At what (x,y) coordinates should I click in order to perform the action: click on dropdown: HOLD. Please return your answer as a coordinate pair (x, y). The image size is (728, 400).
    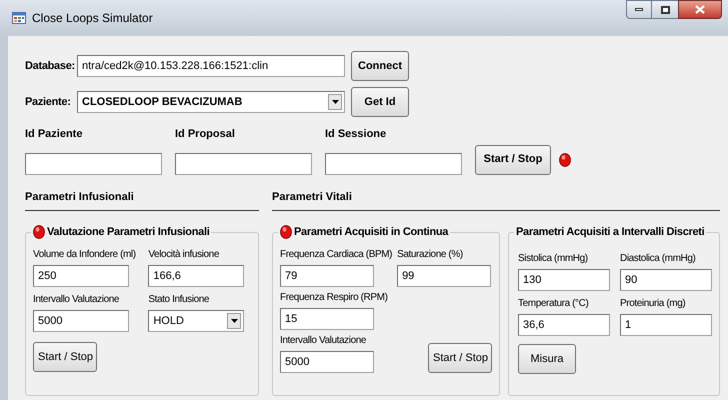
    Looking at the image, I should click on (196, 321).